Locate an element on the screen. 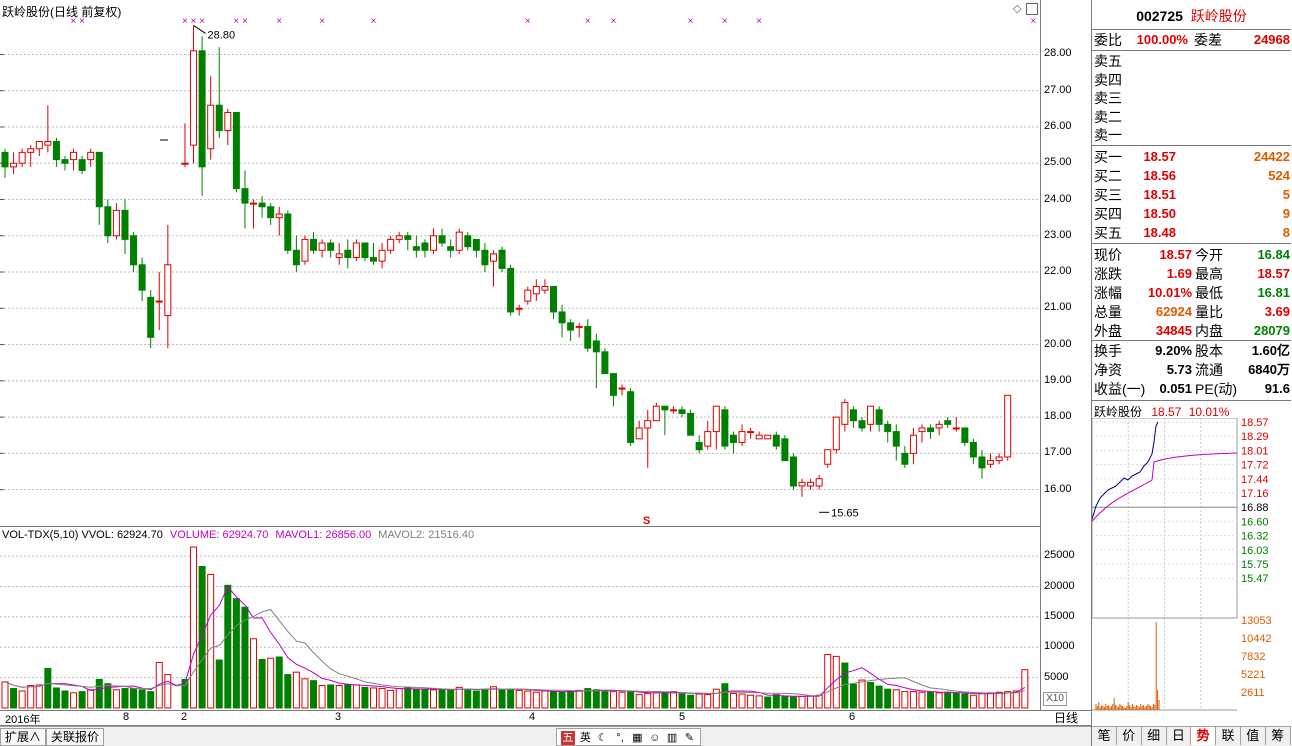 Image resolution: width=1292 pixels, height=746 pixels. right-tab: 日 is located at coordinates (1179, 736).